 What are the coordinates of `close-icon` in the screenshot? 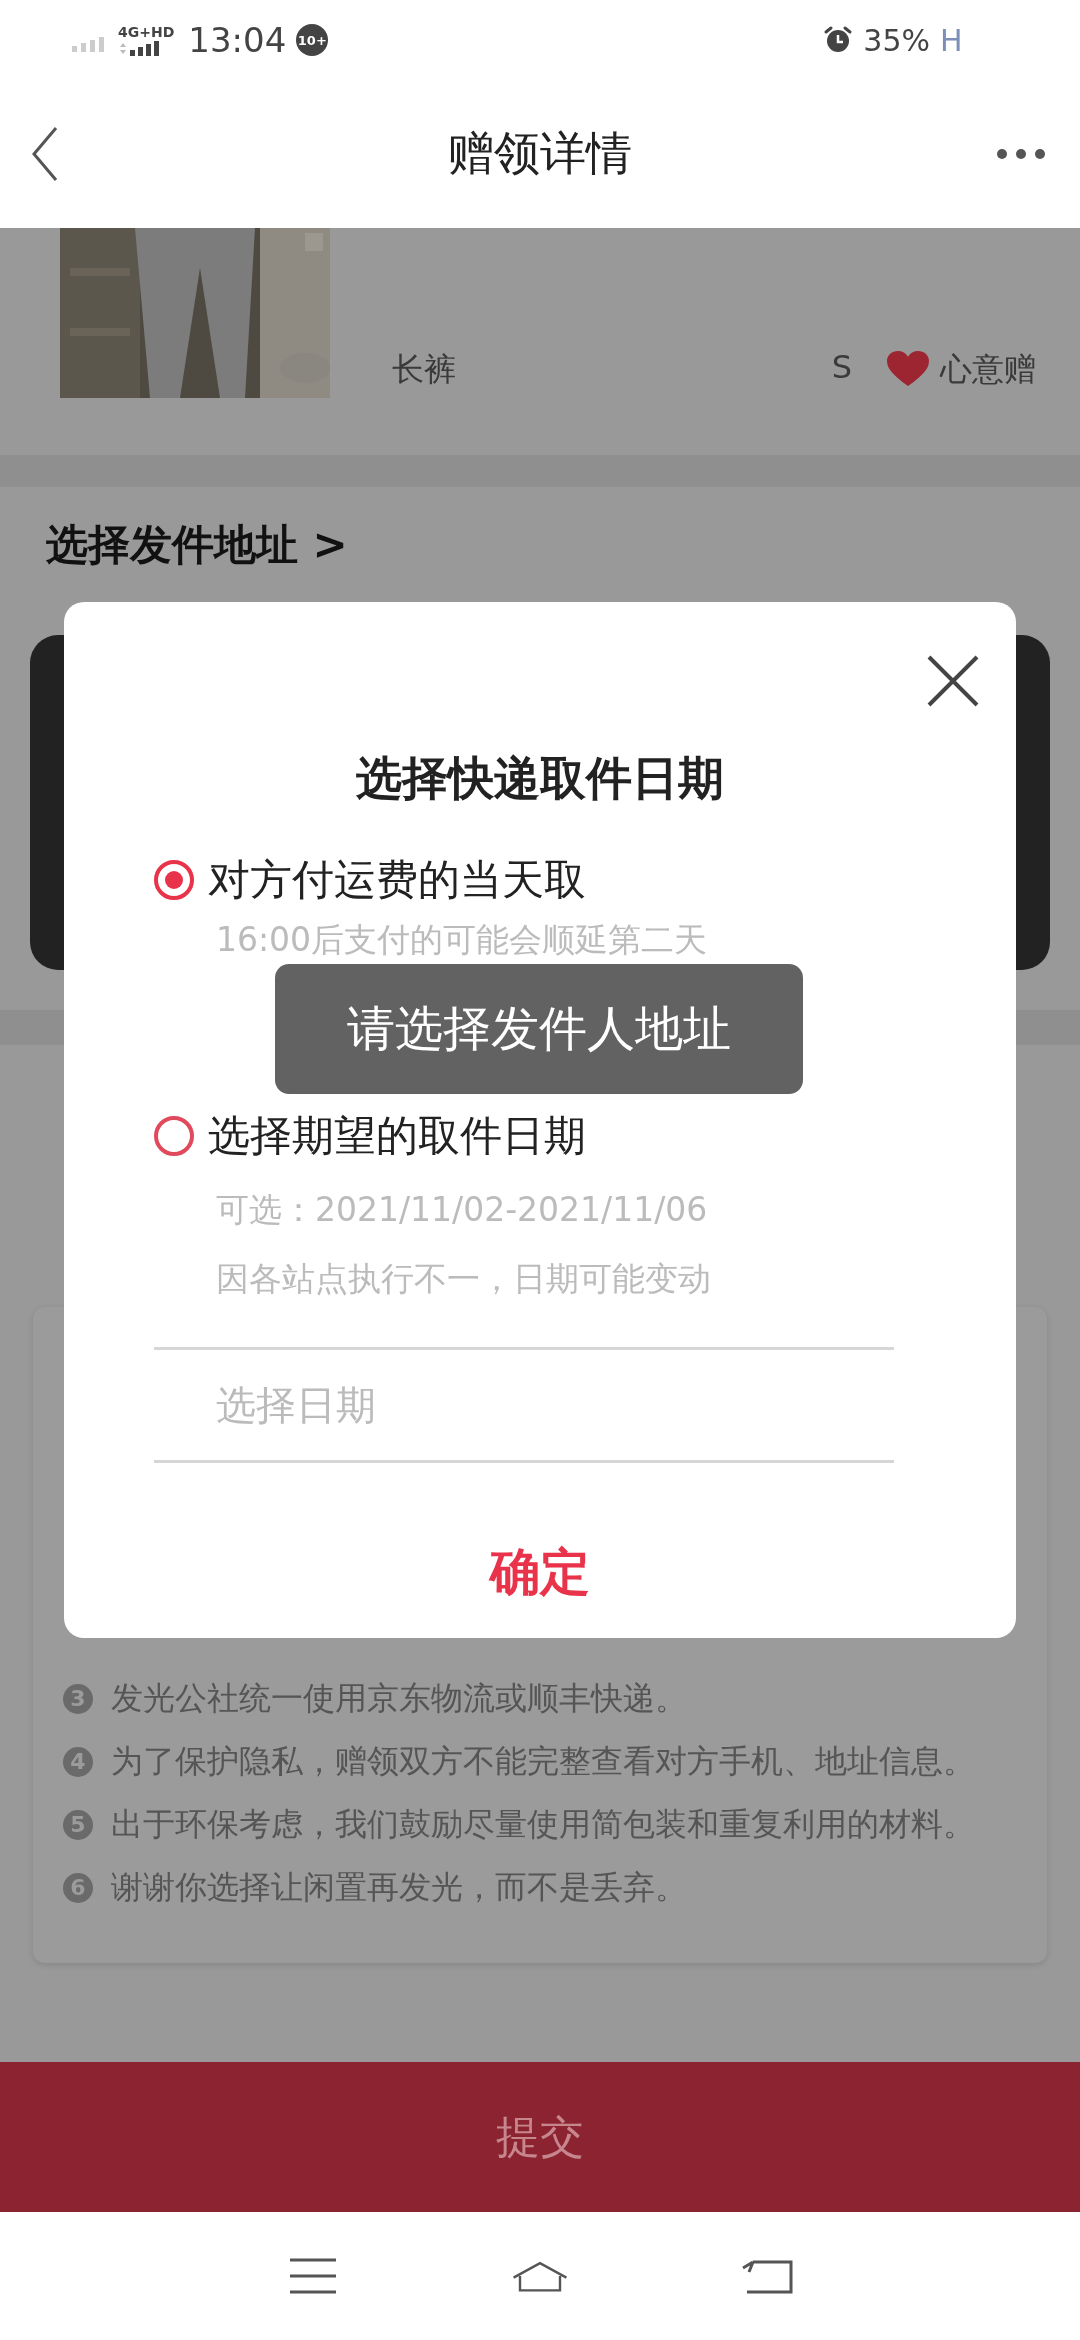 It's located at (953, 681).